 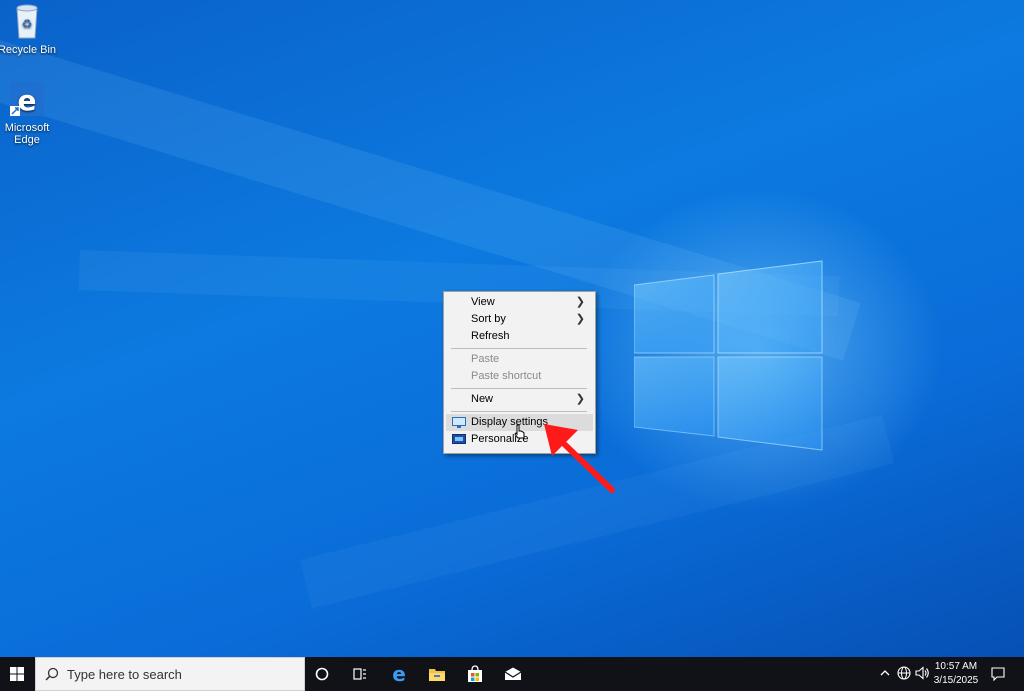 I want to click on menu-item-refresh: Refresh, so click(x=519, y=336).